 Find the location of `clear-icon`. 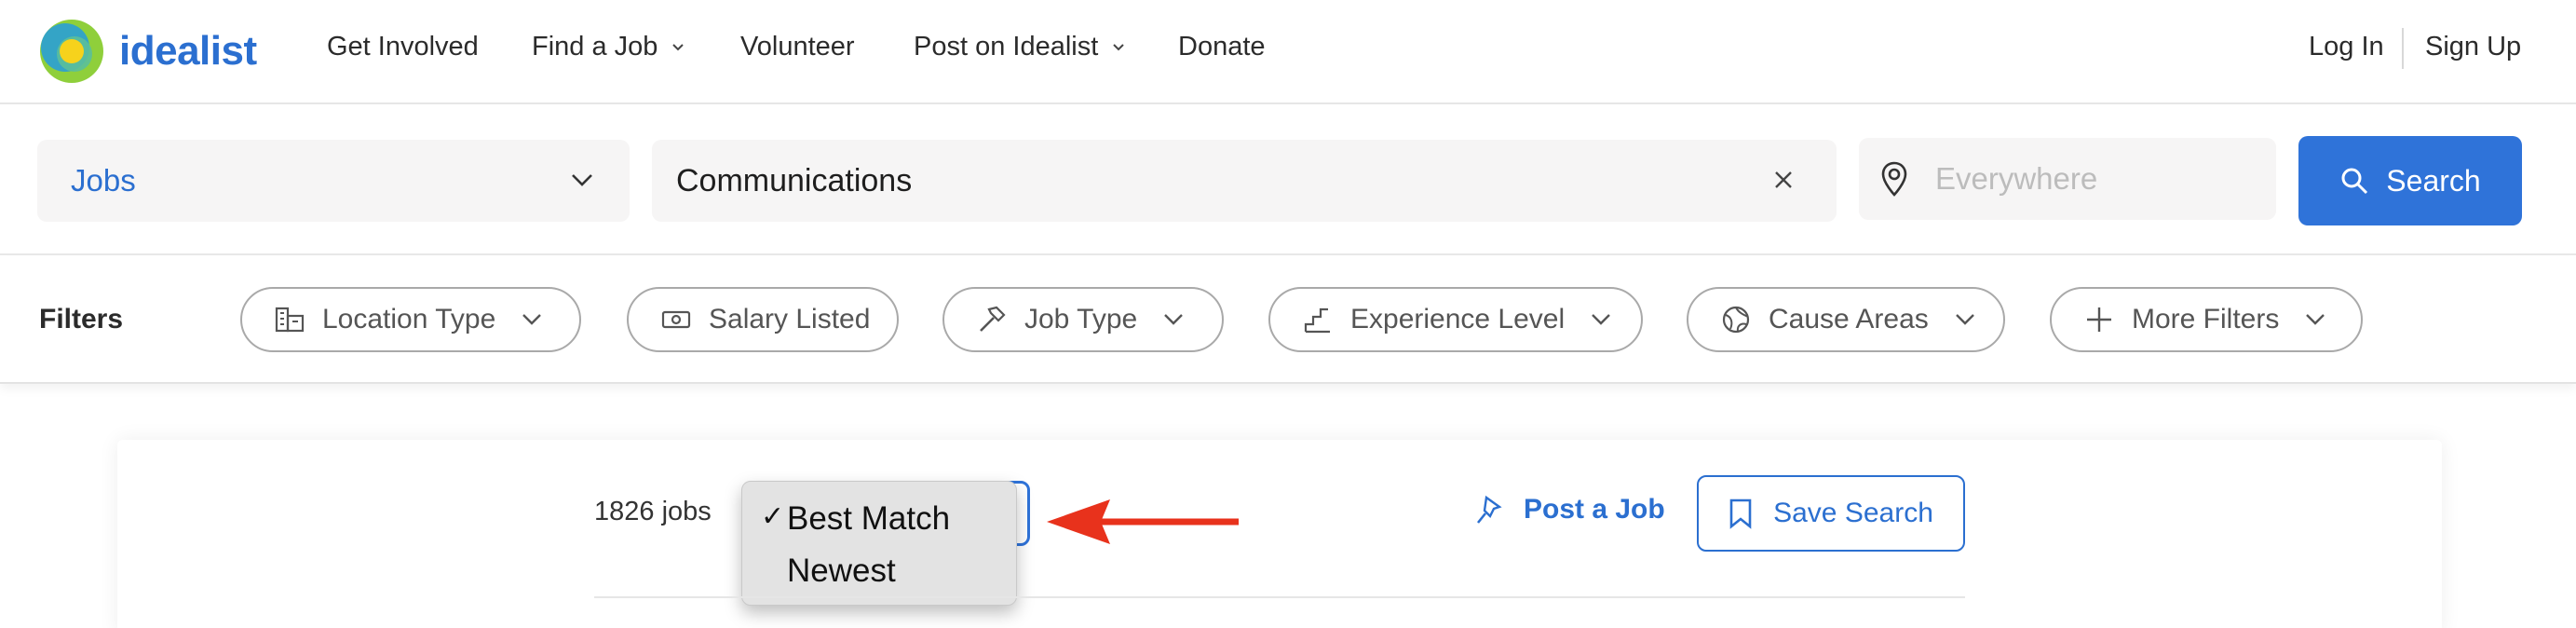

clear-icon is located at coordinates (1783, 180).